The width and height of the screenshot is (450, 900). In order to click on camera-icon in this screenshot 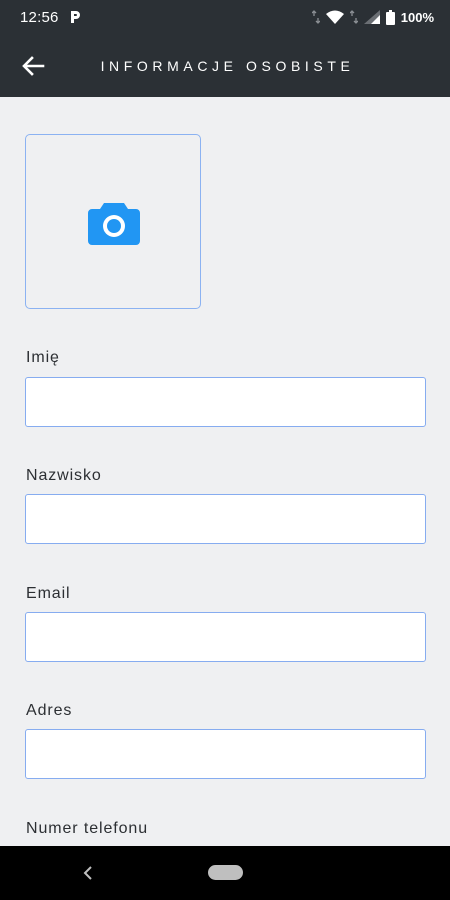, I will do `click(114, 223)`.